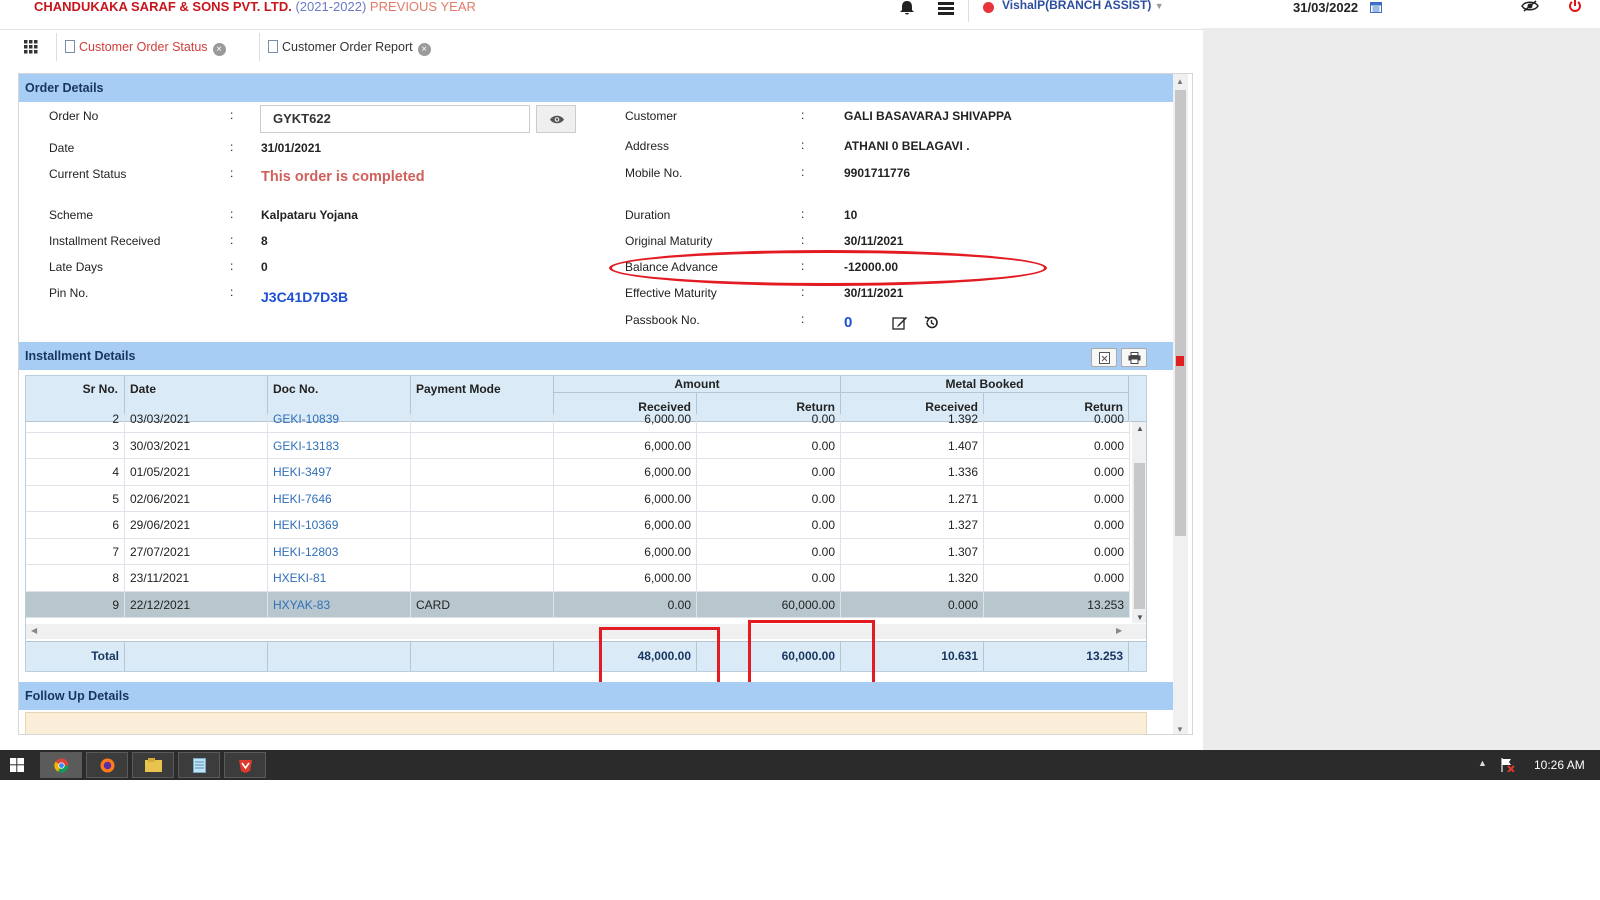  I want to click on view-order-button, so click(556, 119).